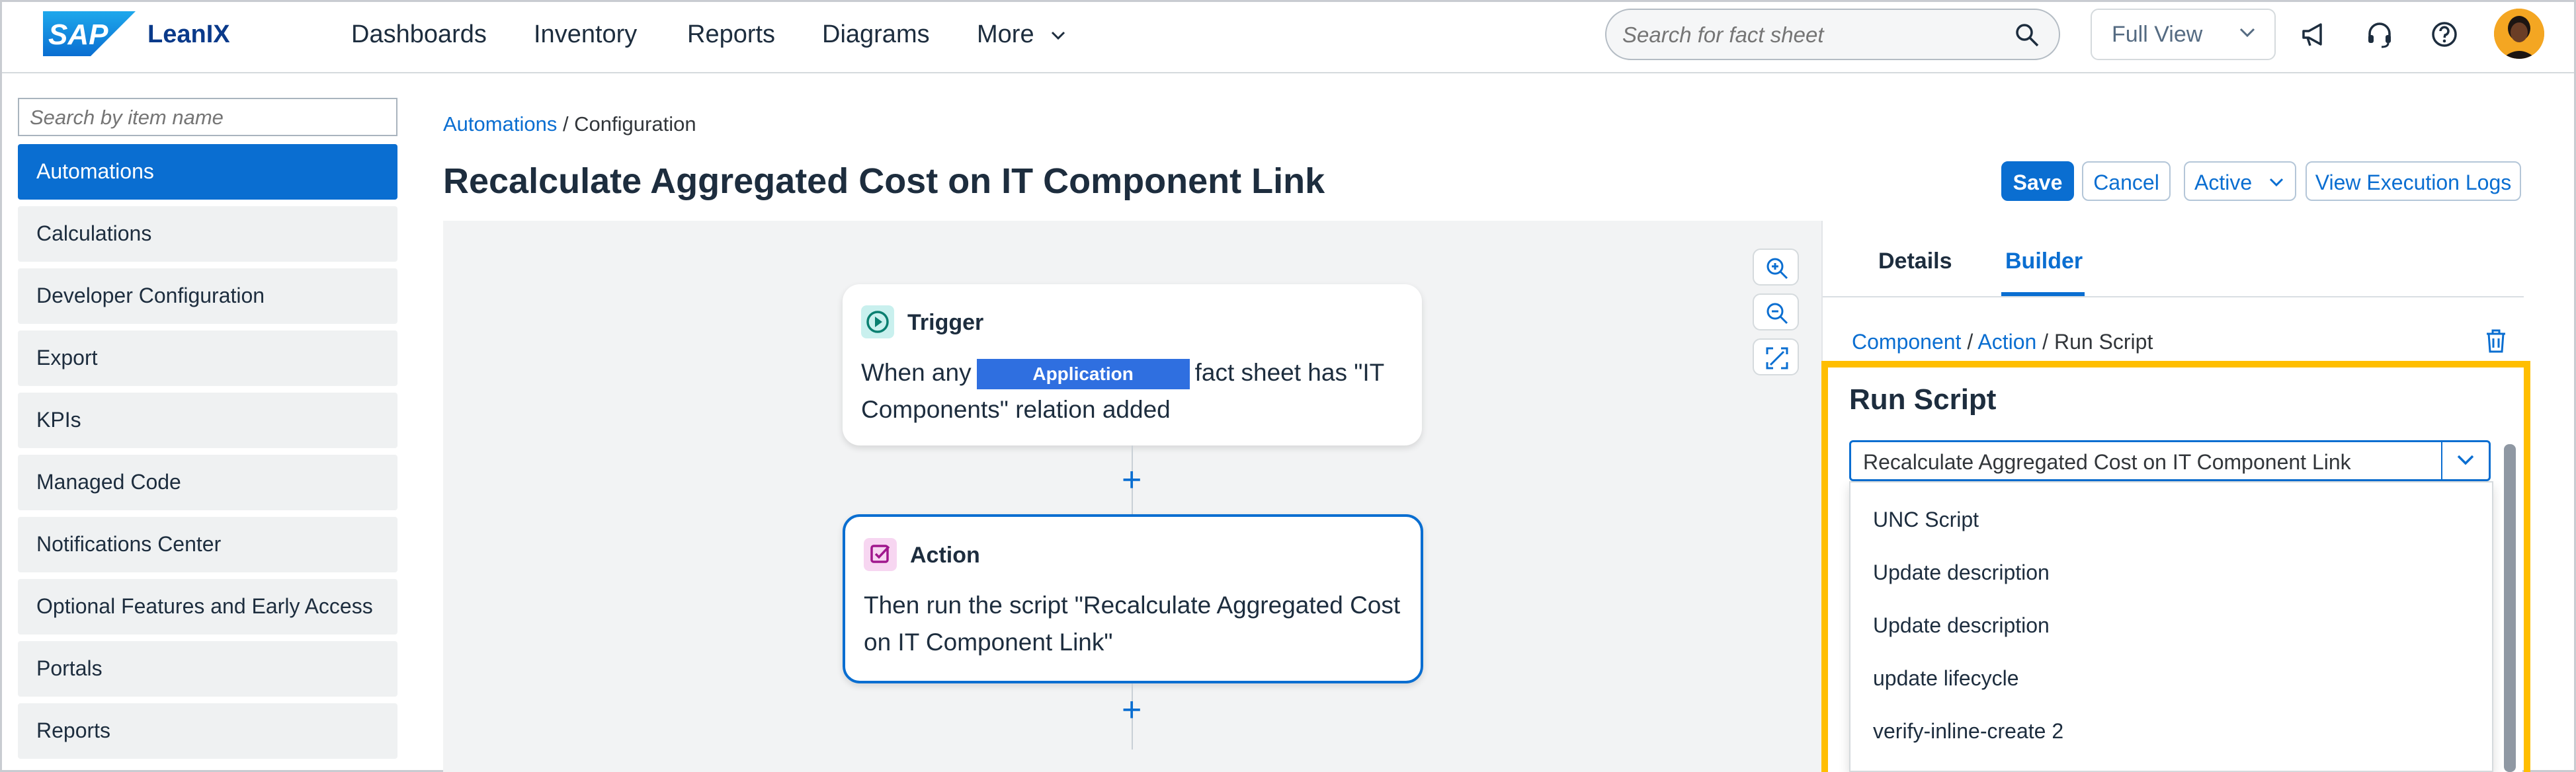 The image size is (2576, 772). I want to click on fit-to-screen-button, so click(1776, 356).